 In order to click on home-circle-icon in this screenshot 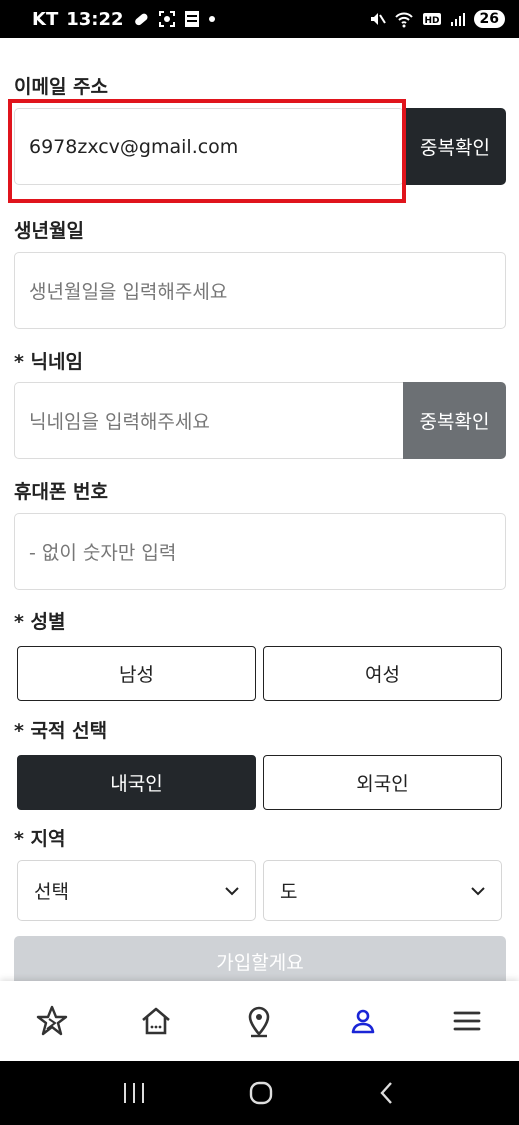, I will do `click(261, 1093)`.